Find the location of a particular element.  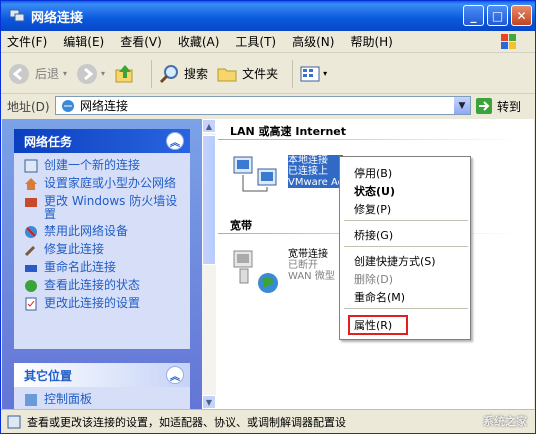

task-change-settings: 更改此连接的设置 is located at coordinates (104, 304).